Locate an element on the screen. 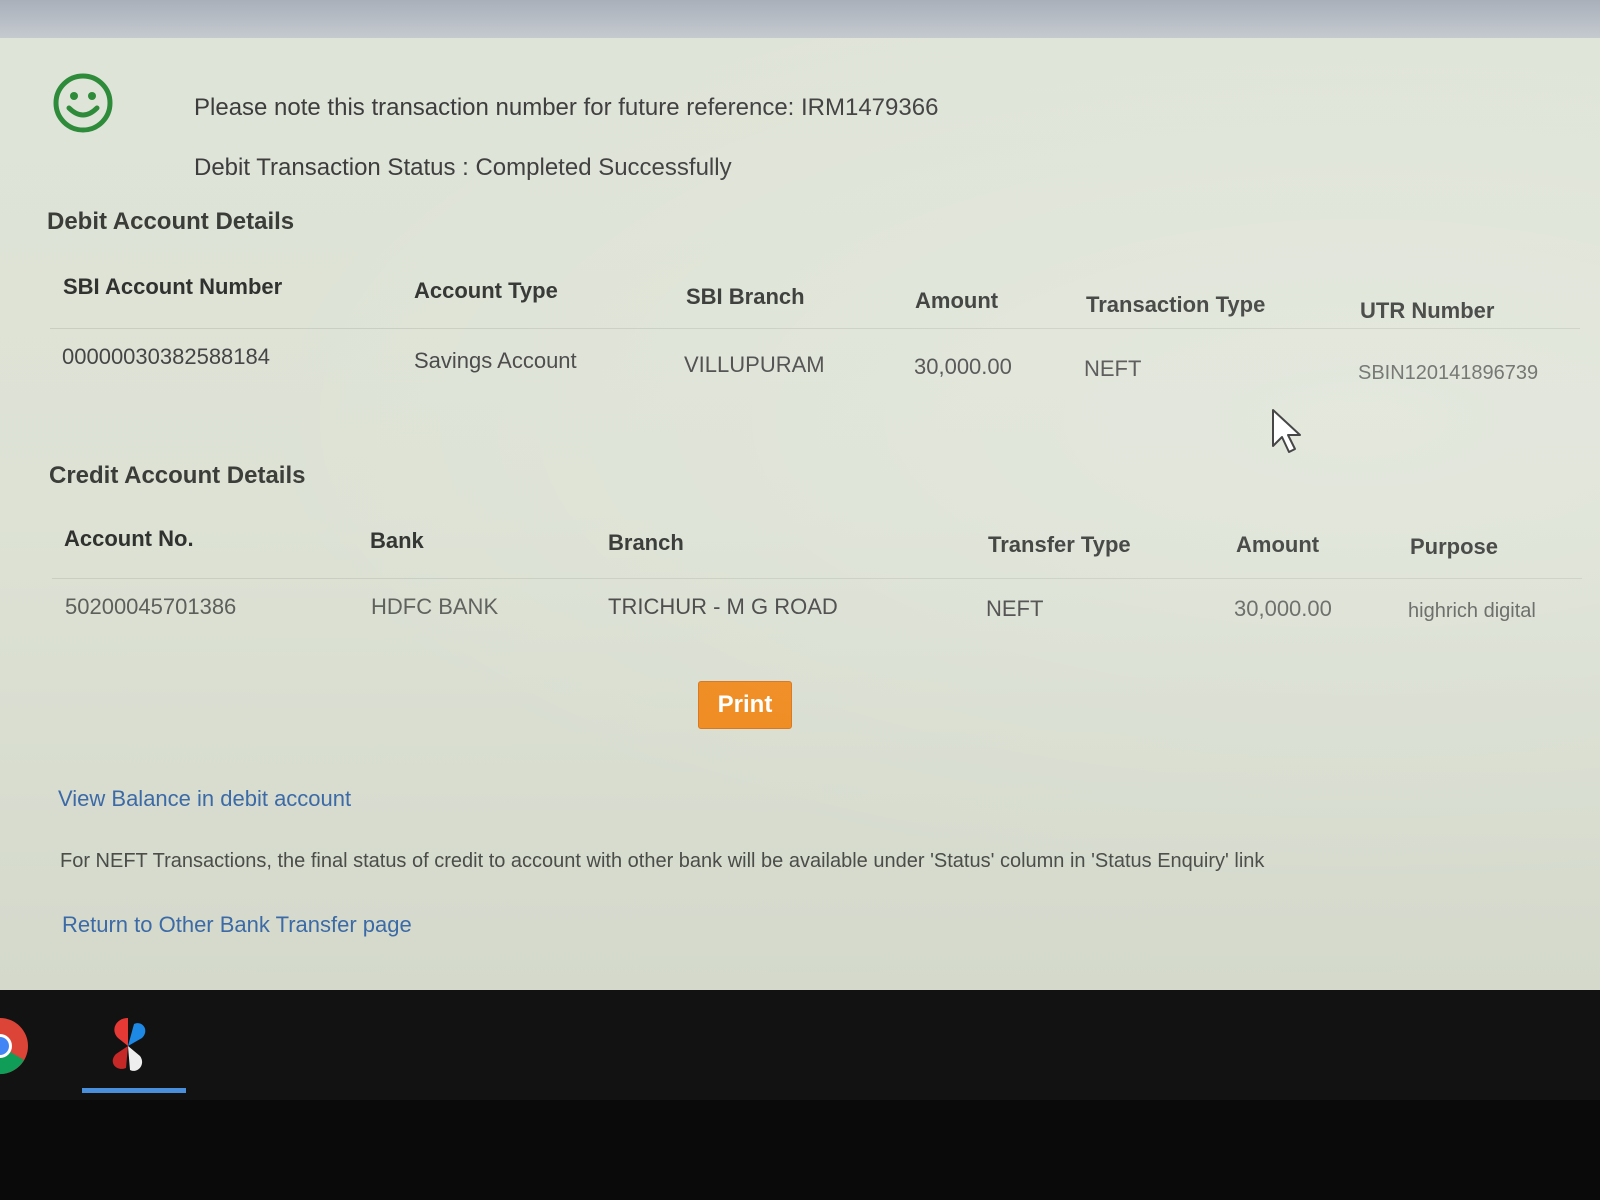 This screenshot has width=1600, height=1200. print-button: Print is located at coordinates (745, 705).